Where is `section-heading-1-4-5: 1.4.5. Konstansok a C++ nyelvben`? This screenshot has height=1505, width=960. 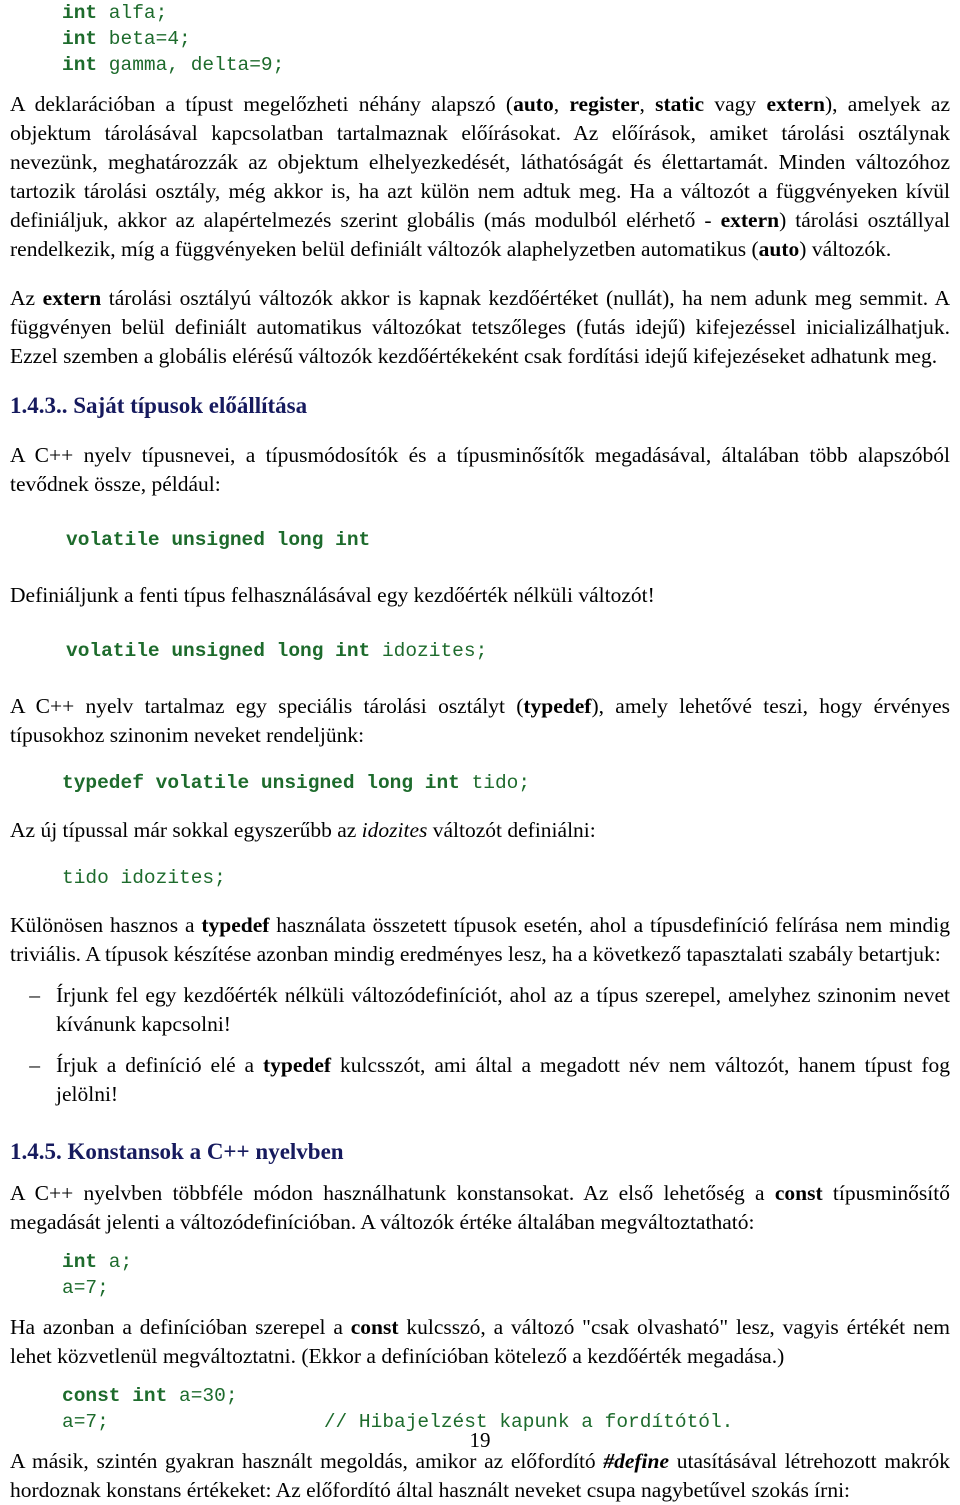 section-heading-1-4-5: 1.4.5. Konstansok a C++ nyelvben is located at coordinates (177, 1151).